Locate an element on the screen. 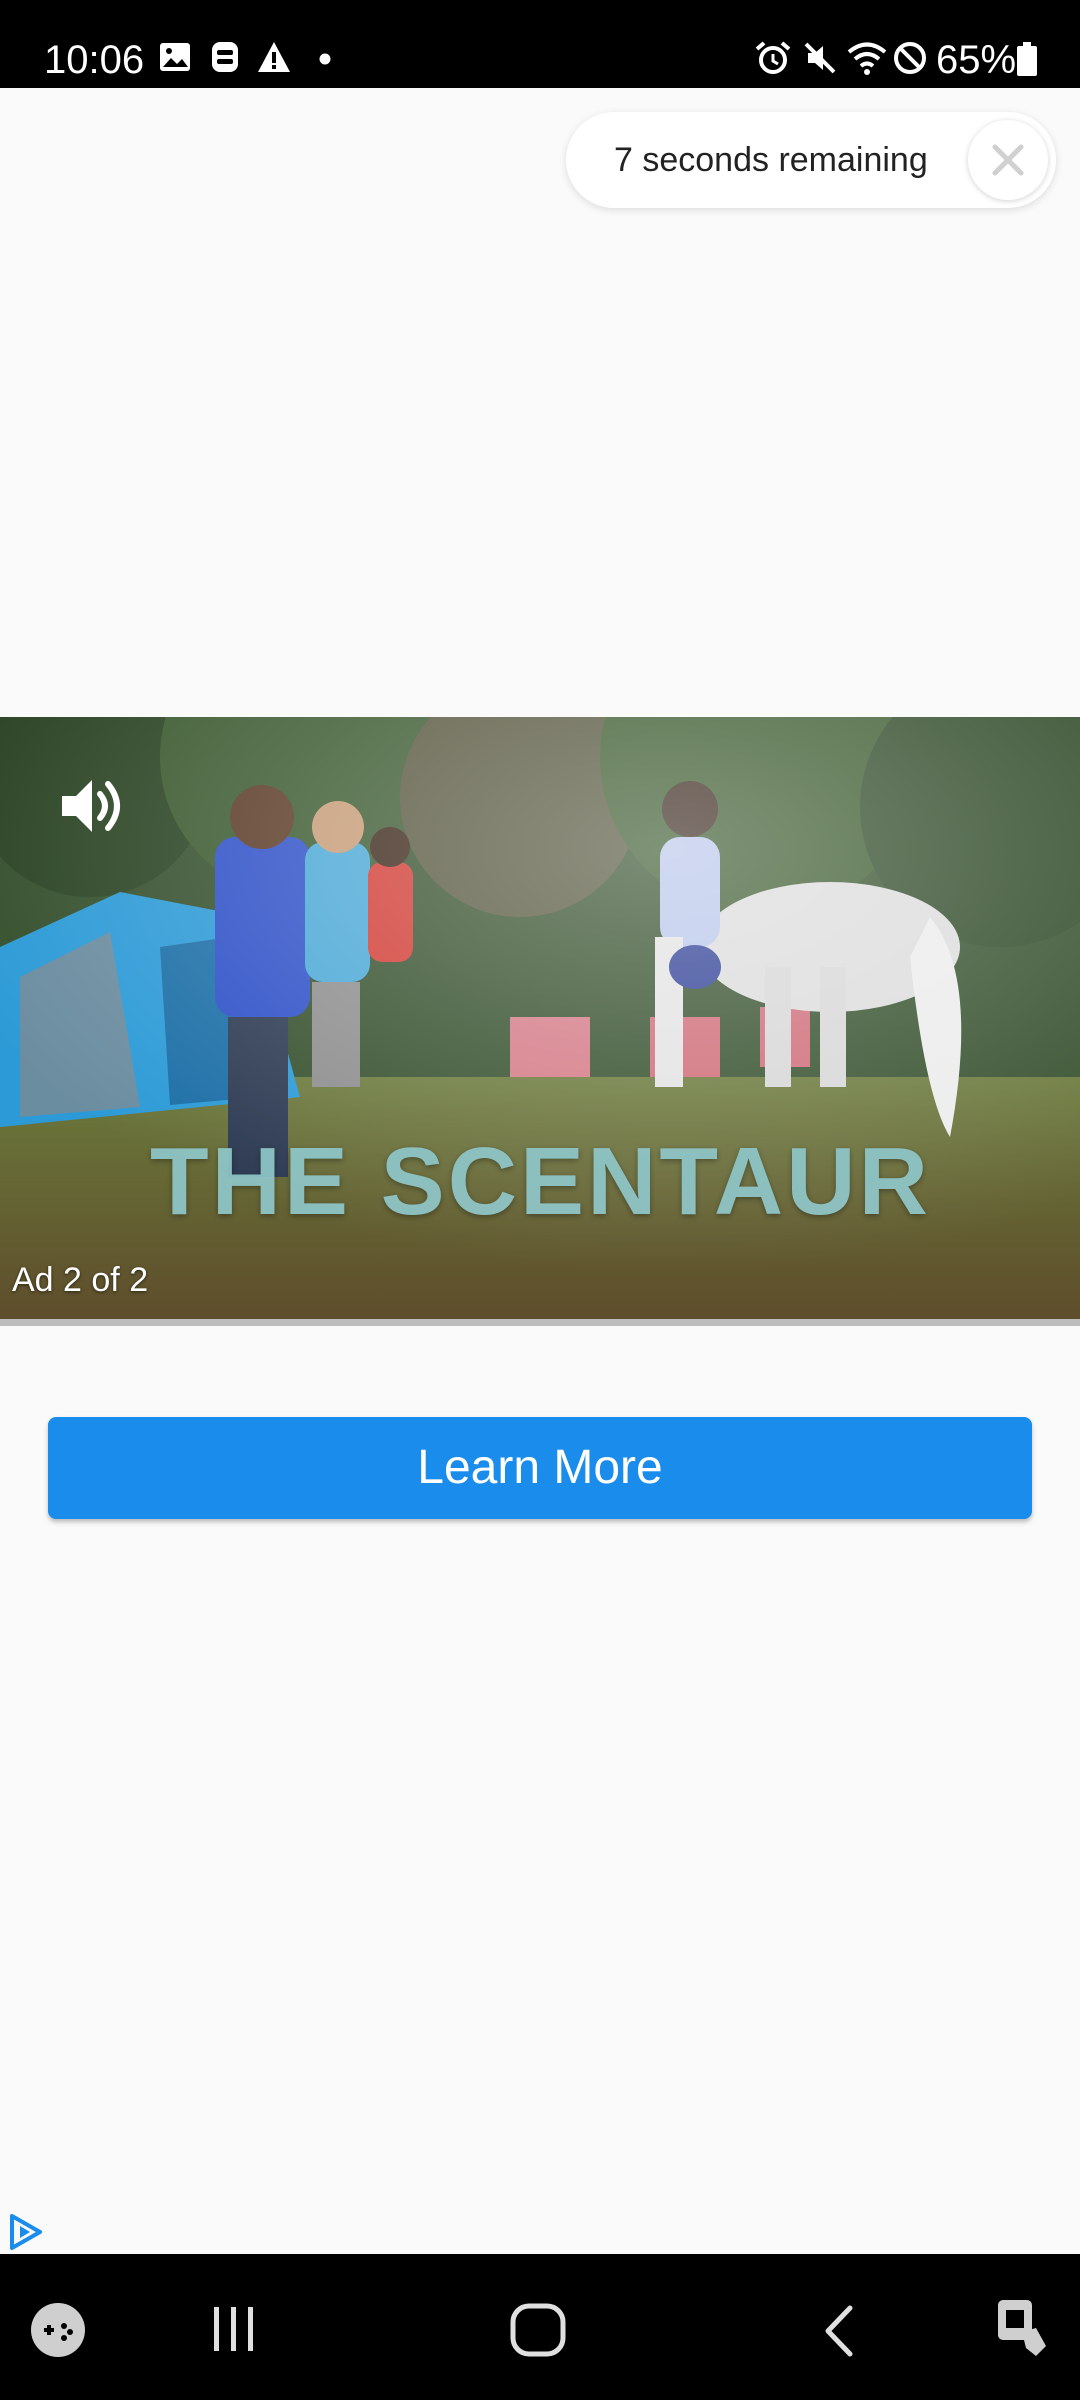 This screenshot has height=2400, width=1080. warning-icon is located at coordinates (274, 57).